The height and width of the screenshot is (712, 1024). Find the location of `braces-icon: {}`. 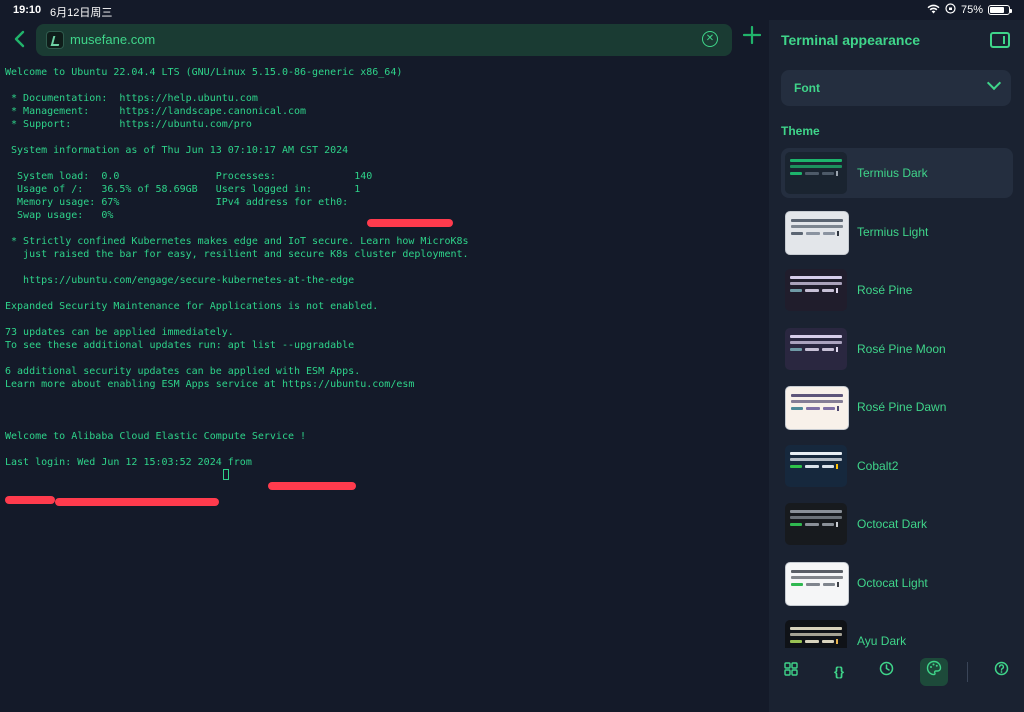

braces-icon: {} is located at coordinates (839, 672).